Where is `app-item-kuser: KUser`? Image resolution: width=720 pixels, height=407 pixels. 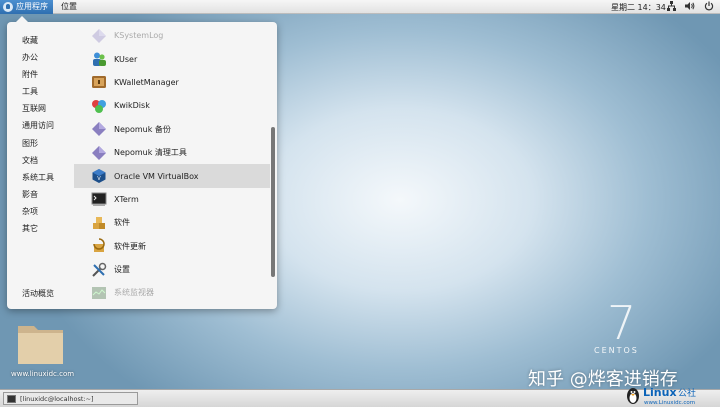
app-item-kuser: KUser is located at coordinates (172, 58).